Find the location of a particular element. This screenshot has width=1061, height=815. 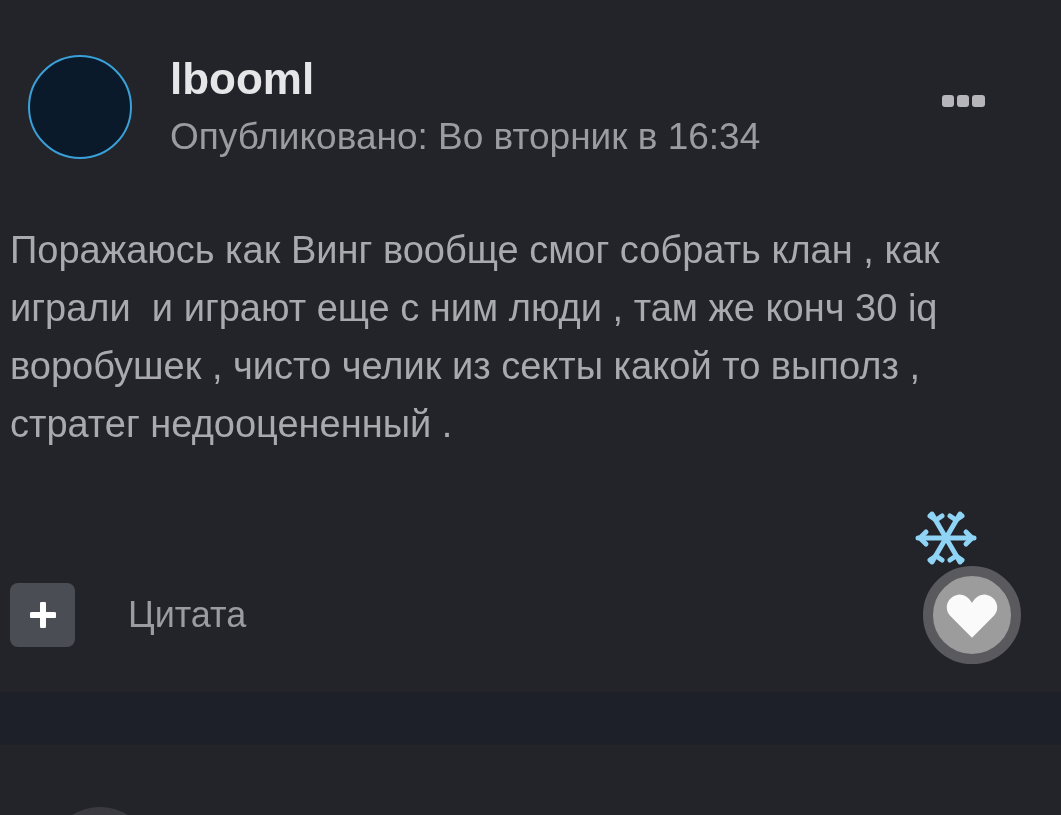

author-name: lbooml is located at coordinates (556, 79).